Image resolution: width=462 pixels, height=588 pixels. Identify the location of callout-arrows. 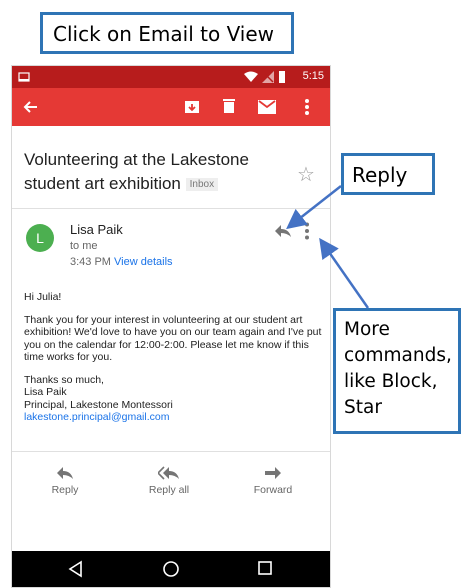
(328, 247).